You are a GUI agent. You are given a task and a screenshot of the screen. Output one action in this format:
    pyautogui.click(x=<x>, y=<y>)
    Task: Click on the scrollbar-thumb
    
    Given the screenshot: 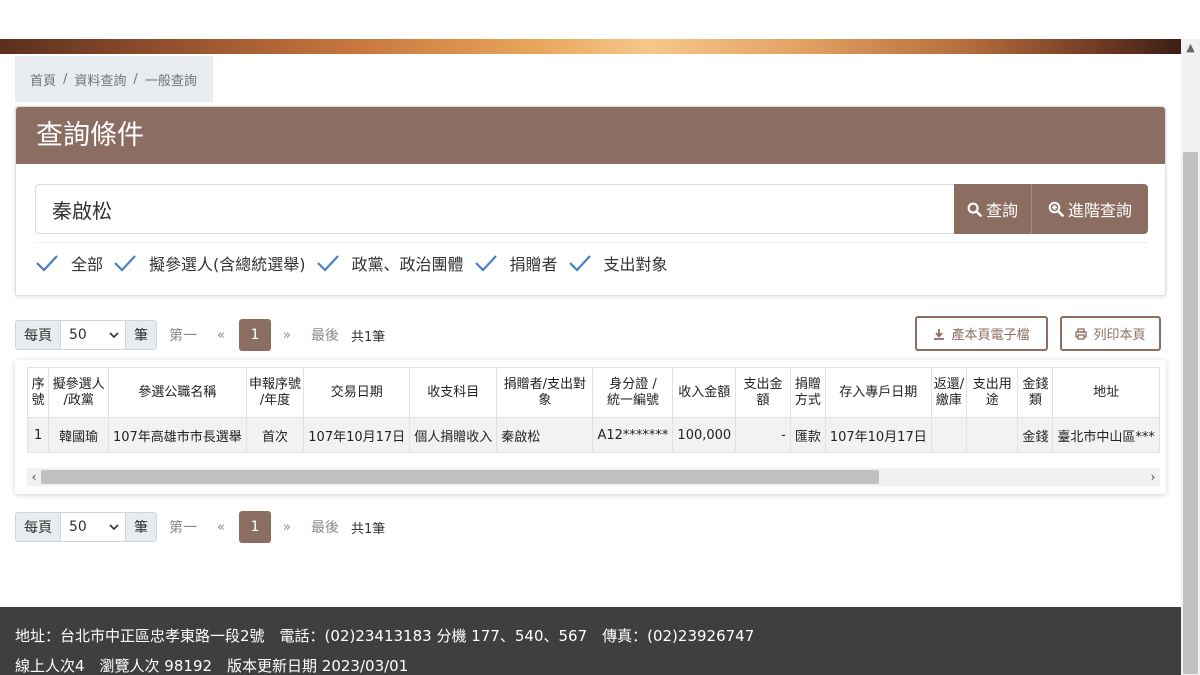 What is the action you would take?
    pyautogui.click(x=1190, y=413)
    